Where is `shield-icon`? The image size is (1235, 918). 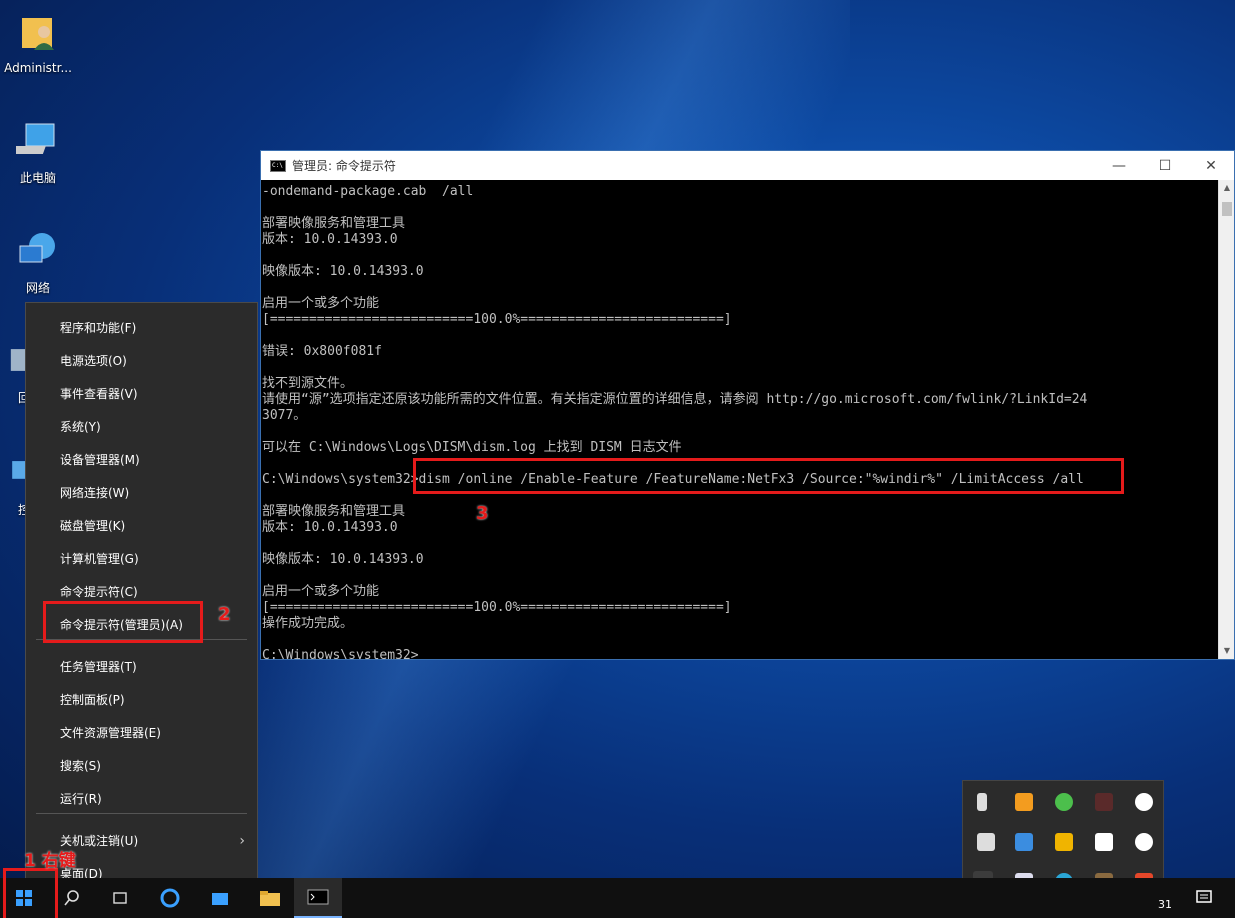 shield-icon is located at coordinates (1064, 842).